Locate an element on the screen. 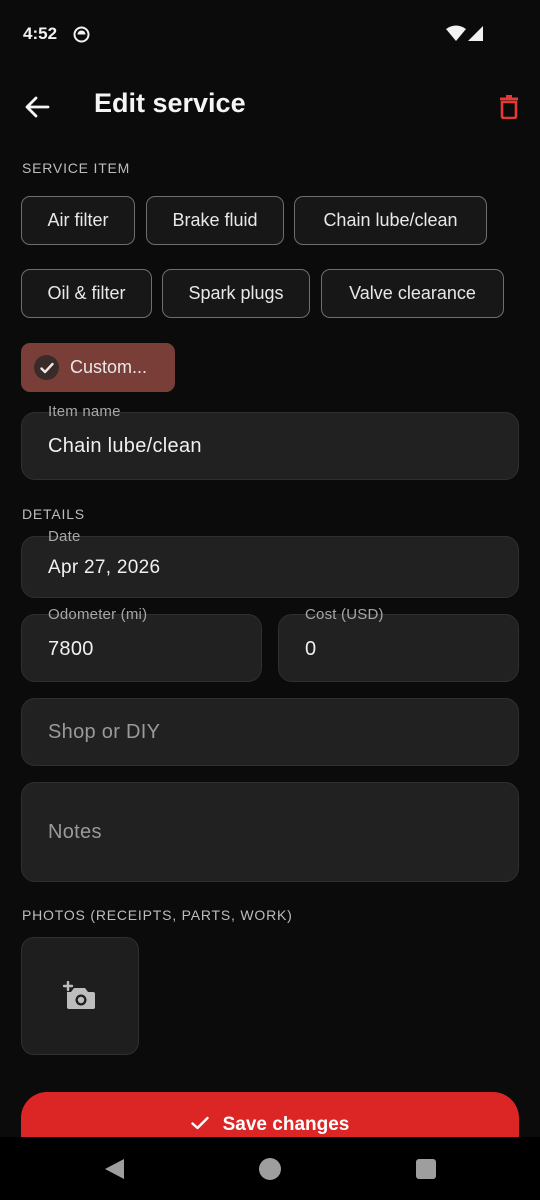  status-bar: 4:52 is located at coordinates (270, 34).